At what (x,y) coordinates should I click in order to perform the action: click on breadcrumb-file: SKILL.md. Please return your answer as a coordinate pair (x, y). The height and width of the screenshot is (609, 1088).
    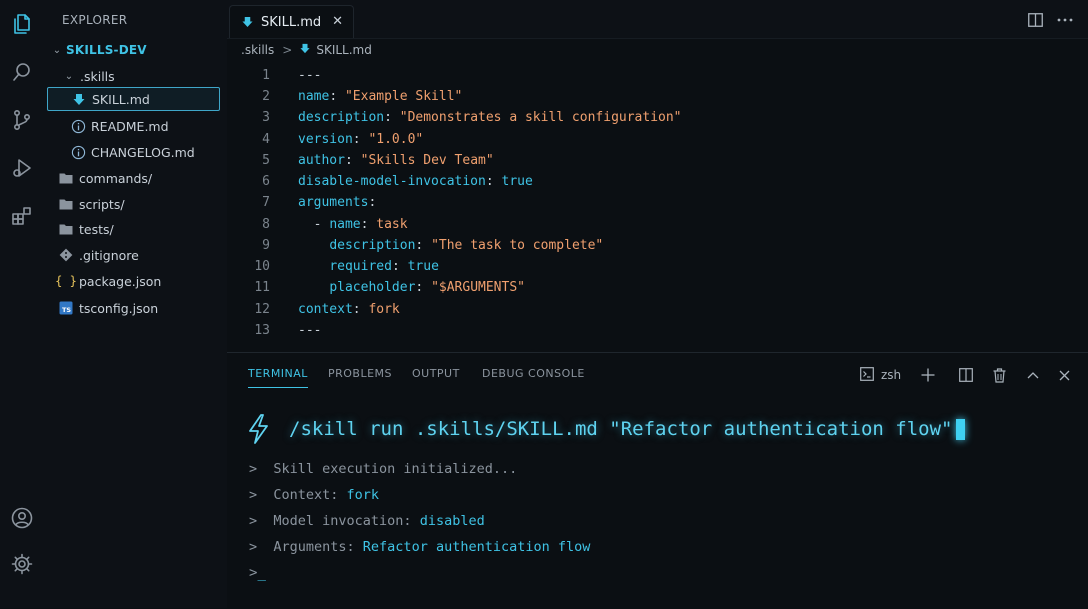
    Looking at the image, I should click on (344, 50).